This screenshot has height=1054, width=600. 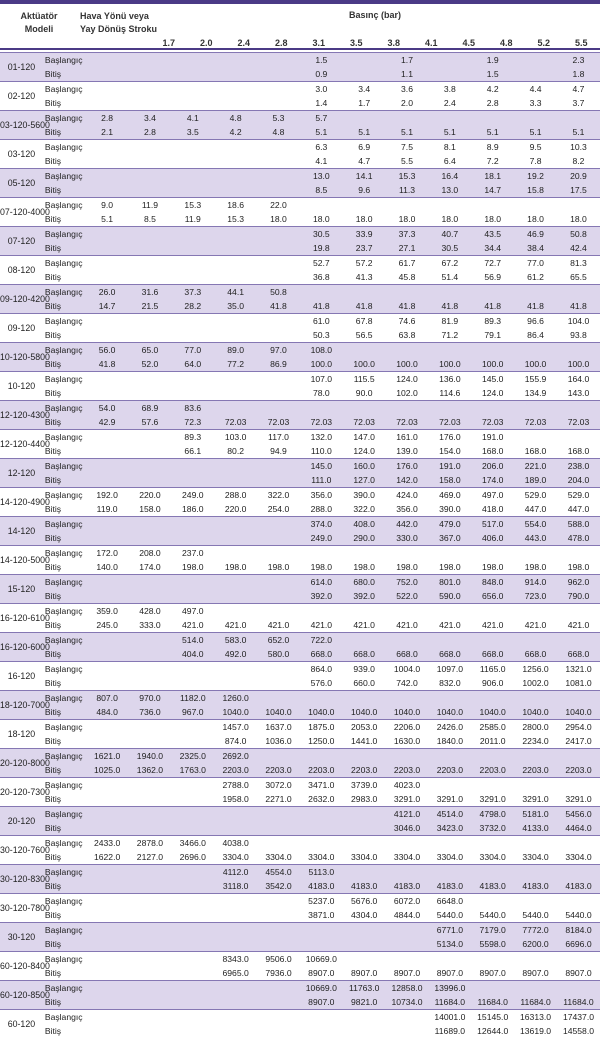 What do you see at coordinates (278, 886) in the screenshot?
I see `torque-value: 3542.0` at bounding box center [278, 886].